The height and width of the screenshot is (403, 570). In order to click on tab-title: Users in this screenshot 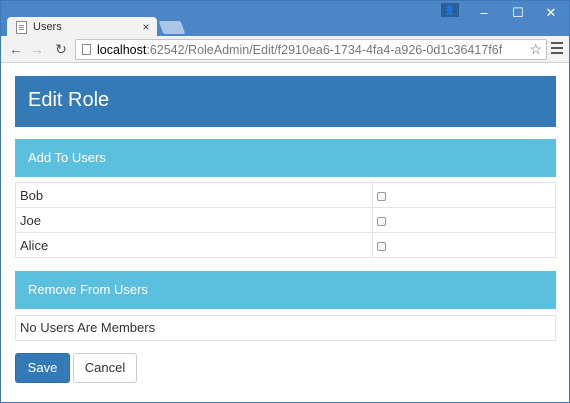, I will do `click(47, 27)`.